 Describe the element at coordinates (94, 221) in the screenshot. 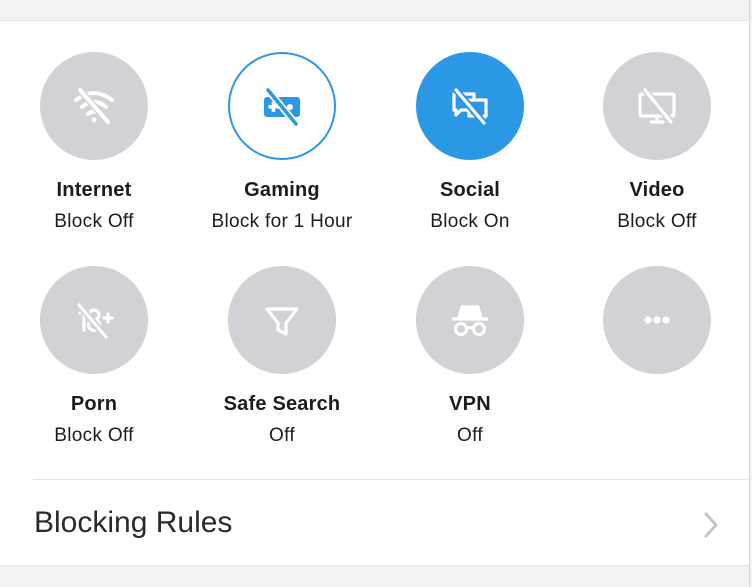

I see `tile-internet-status: Block Off` at that location.